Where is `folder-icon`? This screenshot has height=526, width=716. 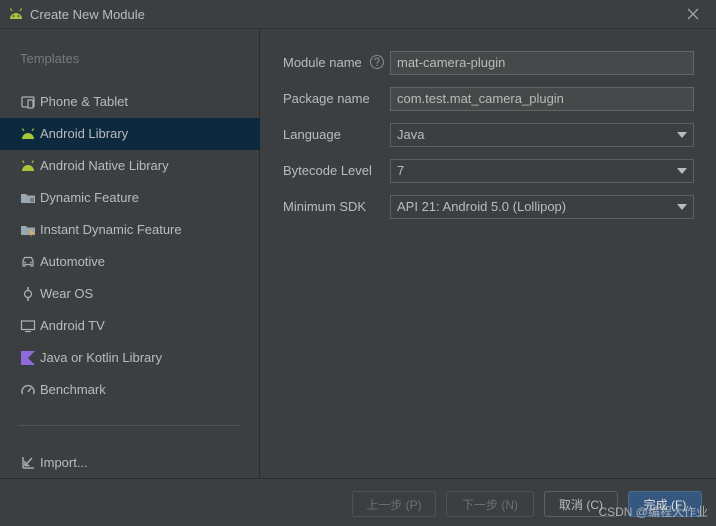 folder-icon is located at coordinates (28, 198).